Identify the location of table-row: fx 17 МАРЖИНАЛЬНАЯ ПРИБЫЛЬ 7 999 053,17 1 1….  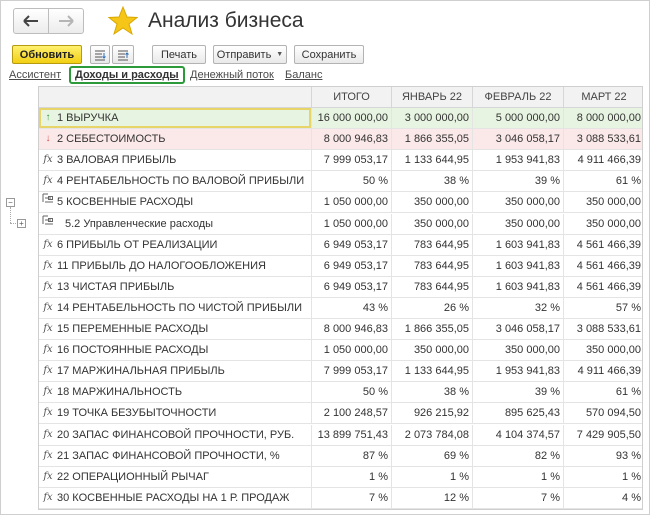
(340, 372).